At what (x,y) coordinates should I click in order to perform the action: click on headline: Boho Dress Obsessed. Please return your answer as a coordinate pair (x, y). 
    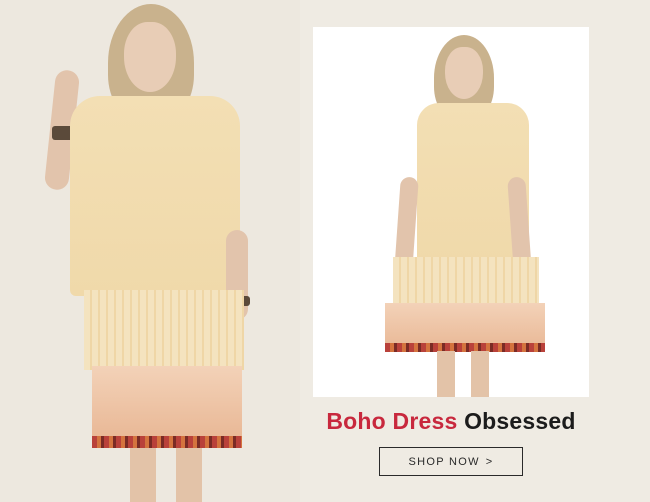
    Looking at the image, I should click on (451, 421).